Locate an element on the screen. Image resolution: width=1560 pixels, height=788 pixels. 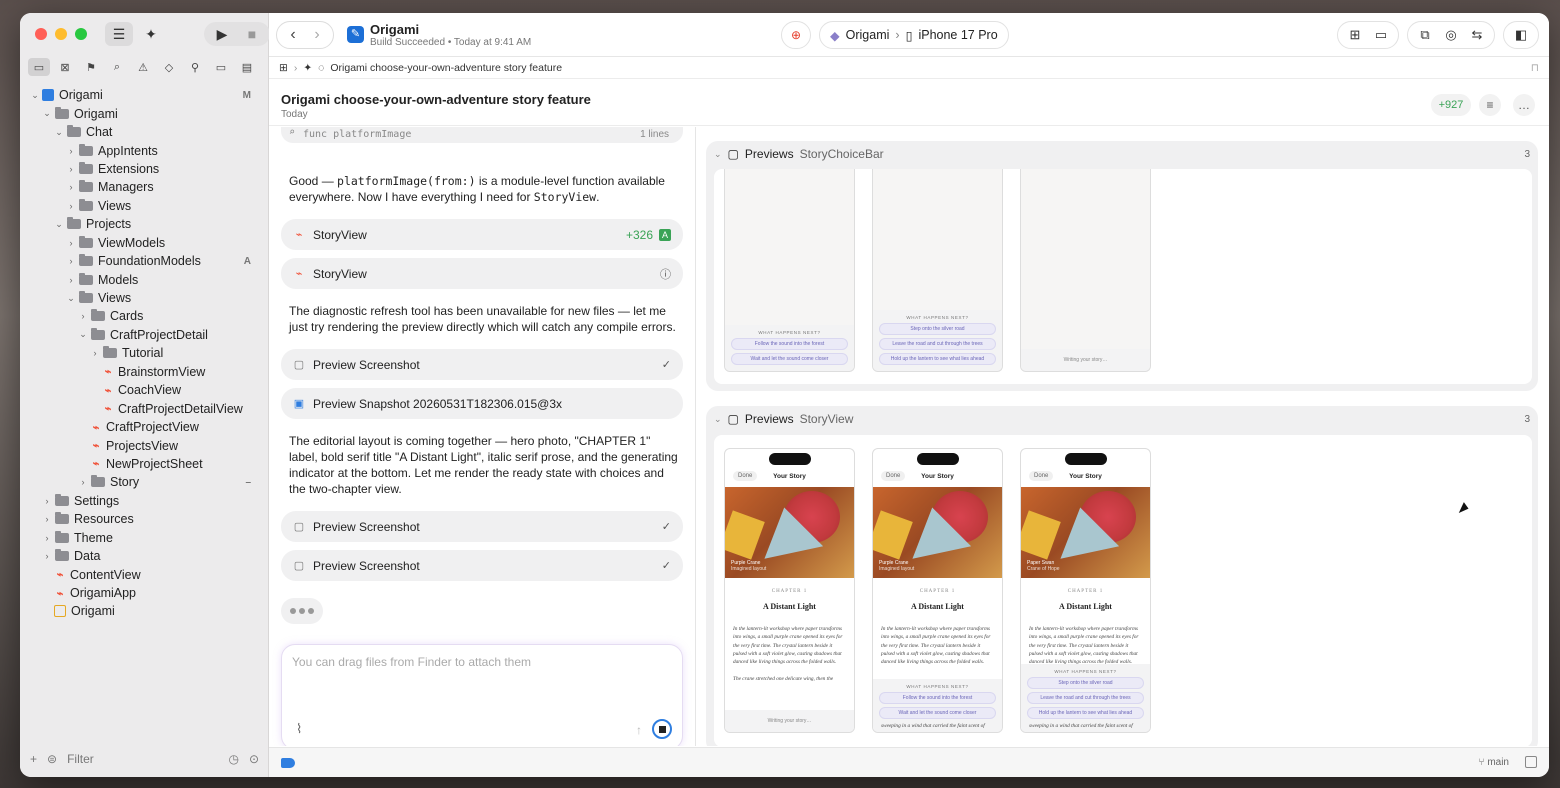
minimize-button is located at coordinates (61, 34).